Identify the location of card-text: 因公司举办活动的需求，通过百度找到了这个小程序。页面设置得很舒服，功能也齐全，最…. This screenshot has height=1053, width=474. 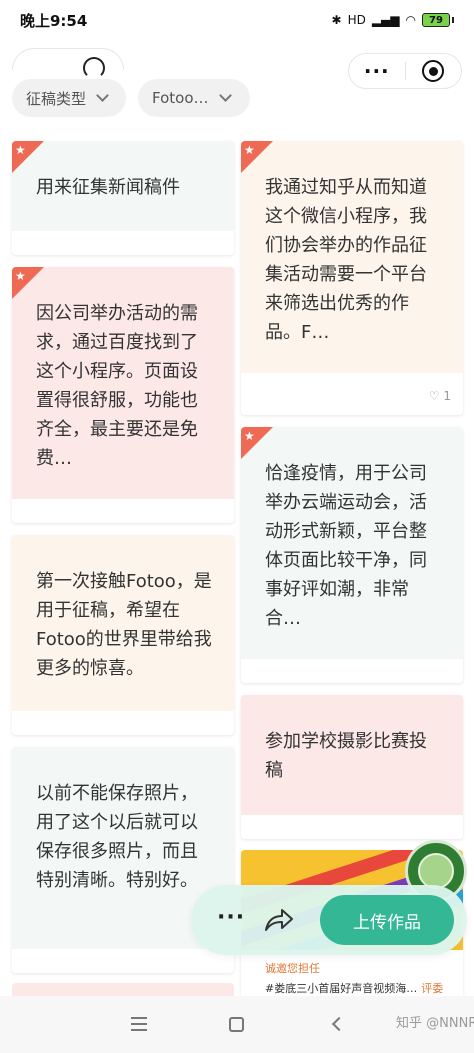
(117, 386).